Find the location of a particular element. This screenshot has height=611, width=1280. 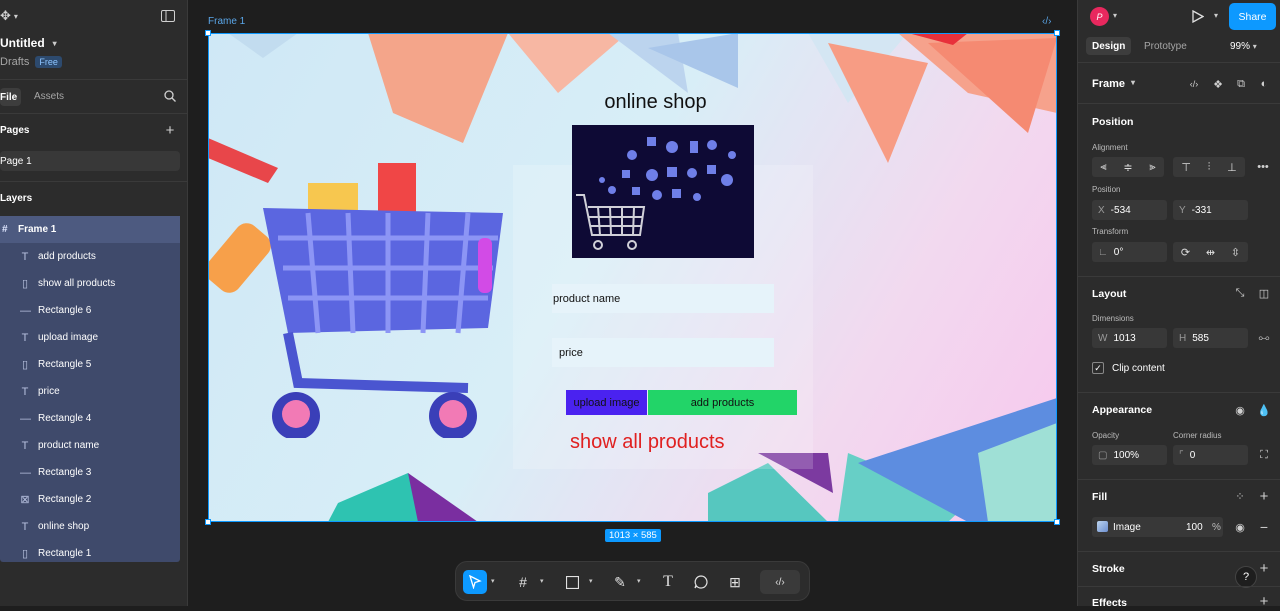

move-tool-icon is located at coordinates (475, 582).